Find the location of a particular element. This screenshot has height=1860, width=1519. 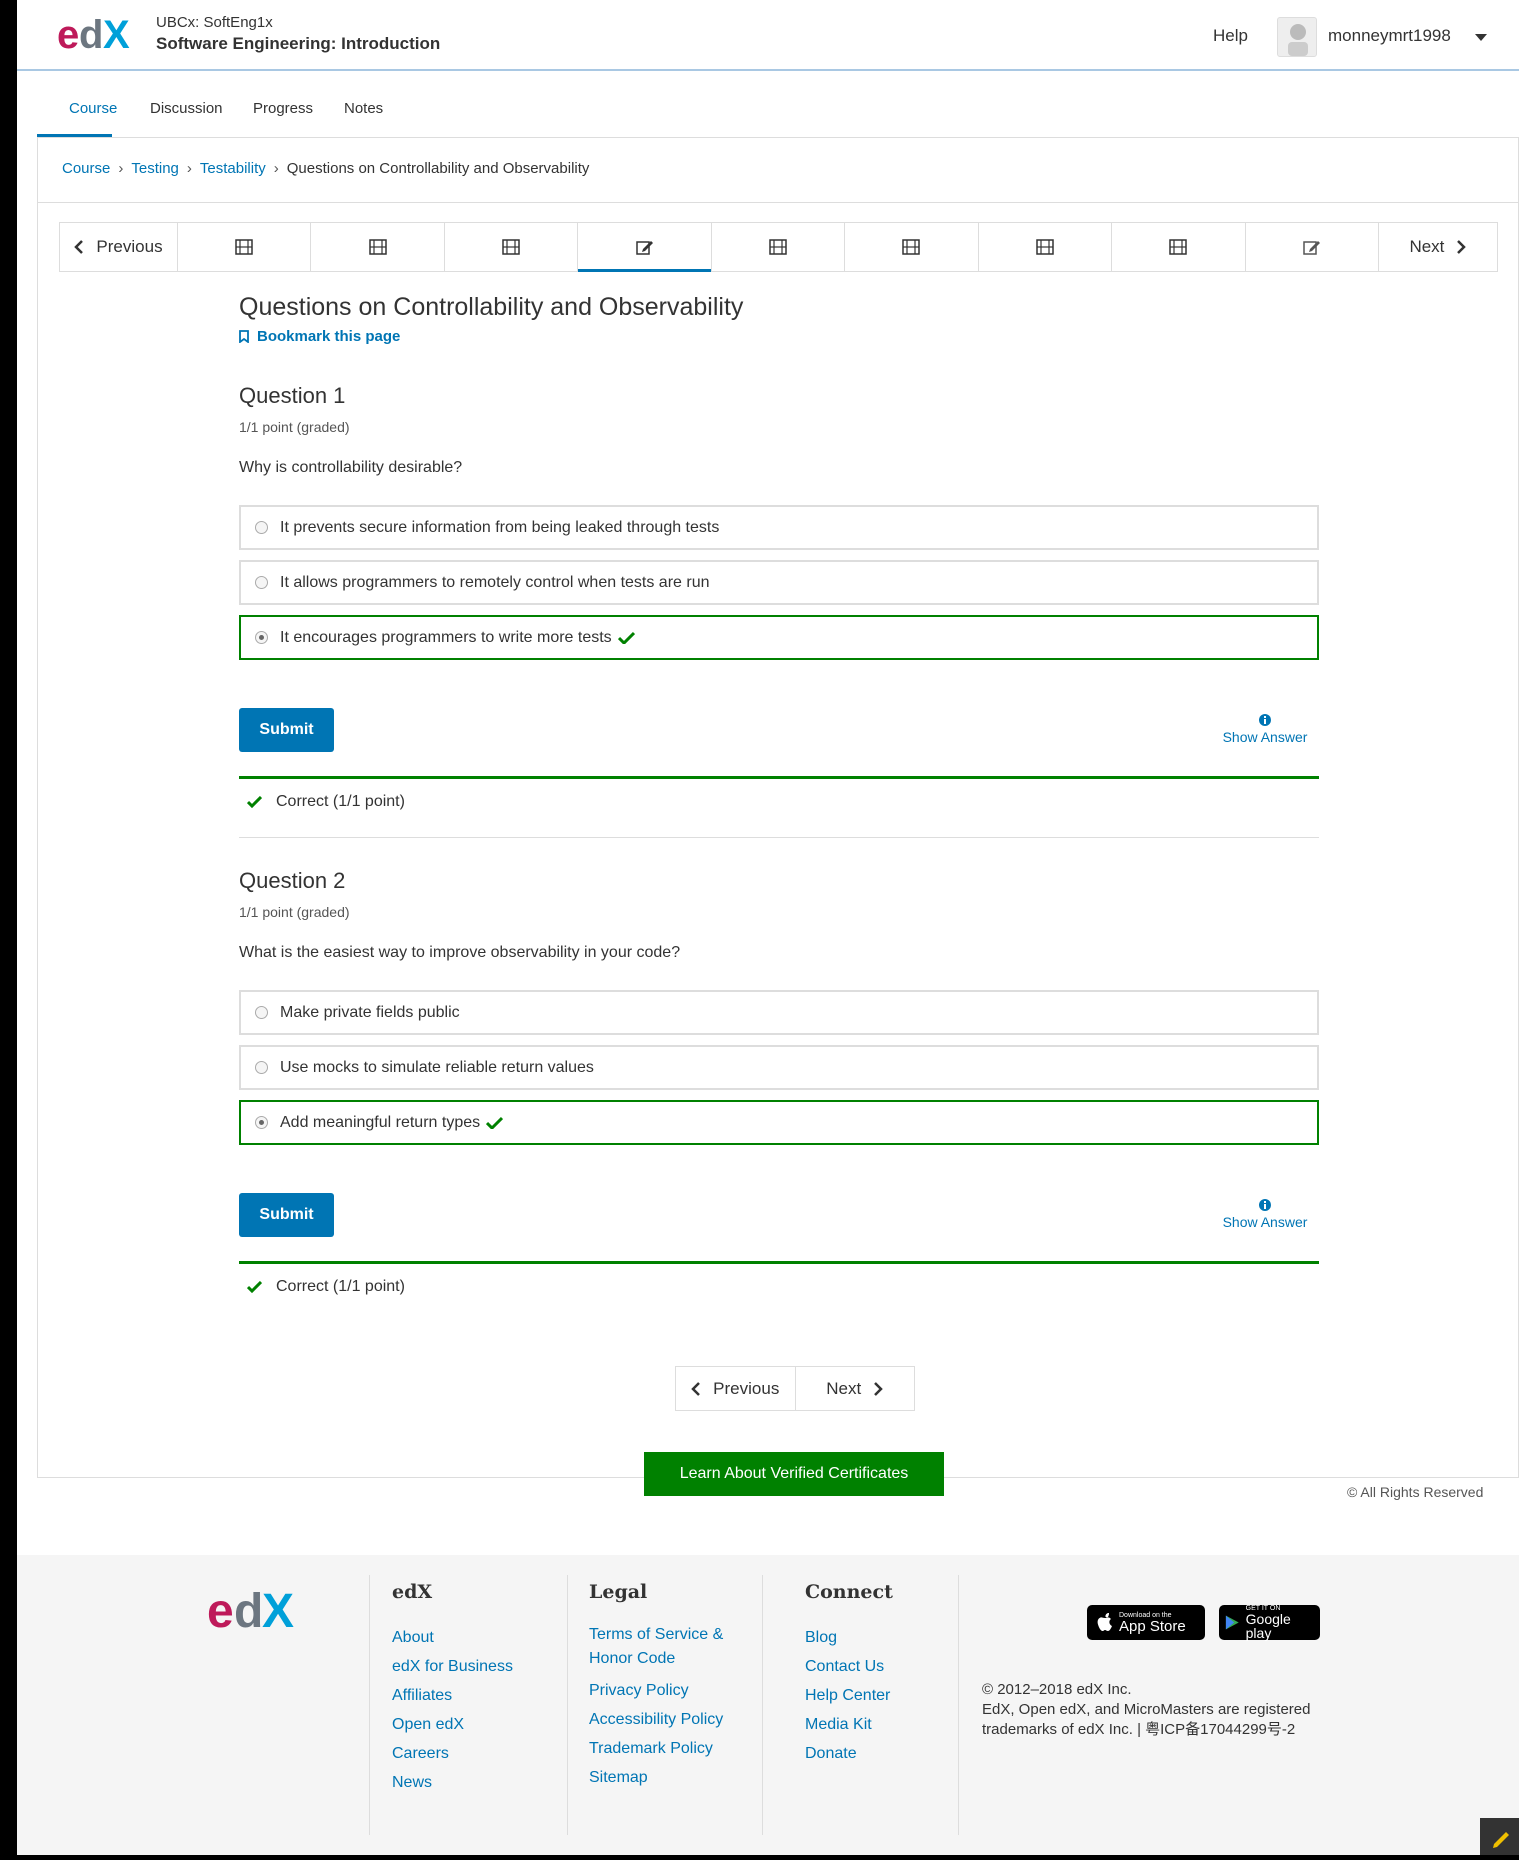

footer-link-help-center: Help Center is located at coordinates (849, 1695).